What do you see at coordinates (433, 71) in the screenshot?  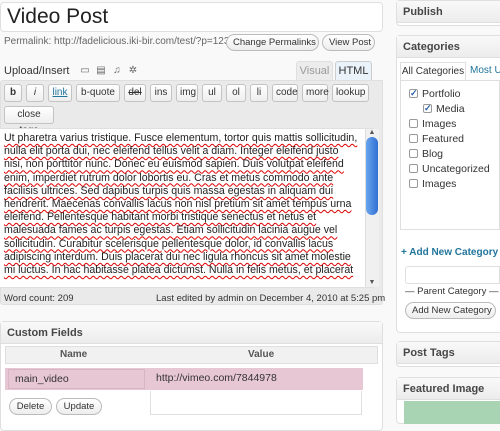 I see `tab-all-categories: All Categories` at bounding box center [433, 71].